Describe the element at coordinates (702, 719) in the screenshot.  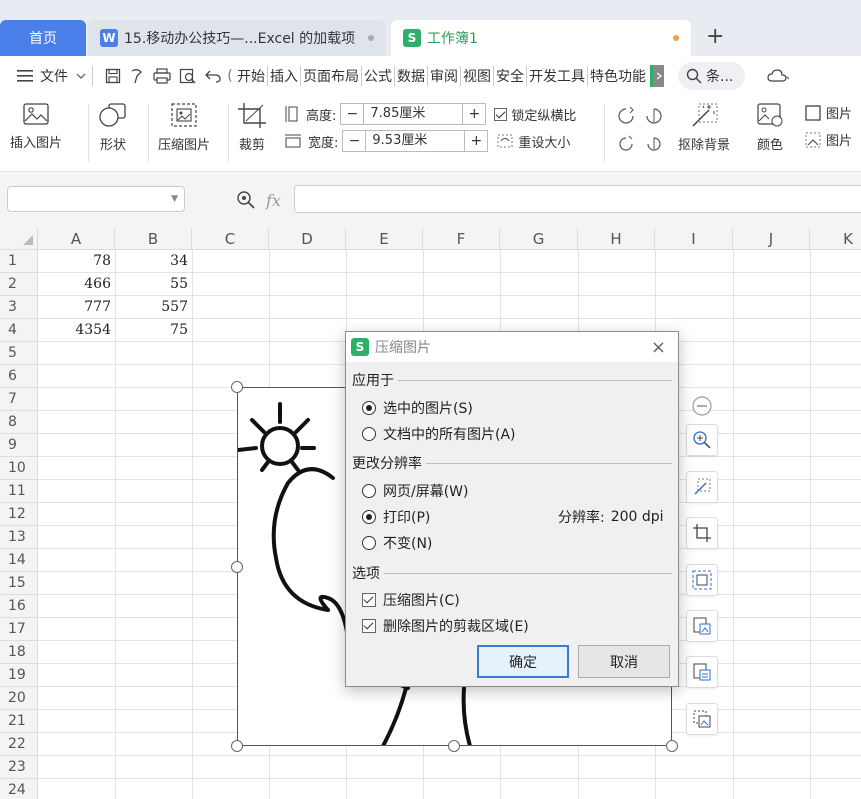
I see `picture-replace-side-button` at that location.